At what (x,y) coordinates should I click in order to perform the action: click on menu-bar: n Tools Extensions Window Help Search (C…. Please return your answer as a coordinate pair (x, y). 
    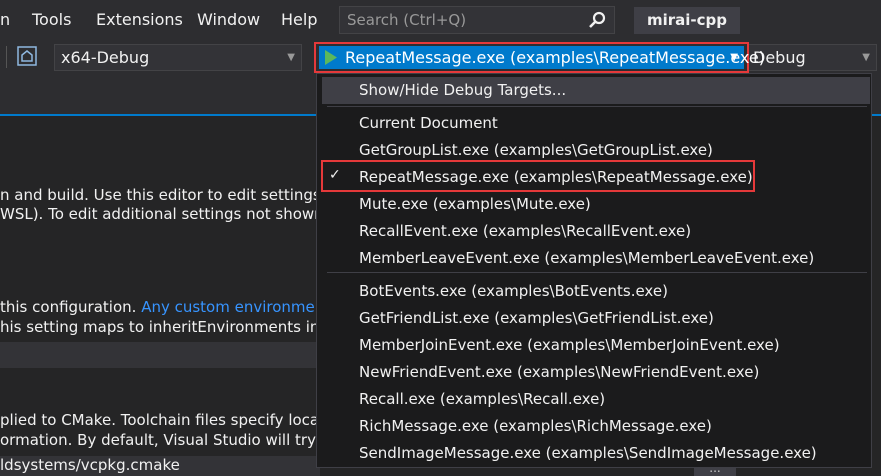
    Looking at the image, I should click on (440, 20).